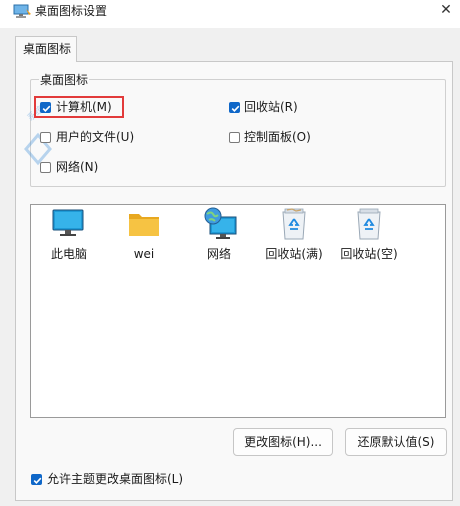  What do you see at coordinates (277, 137) in the screenshot?
I see `checkbox-control-panel-label: 控制面板(O)` at bounding box center [277, 137].